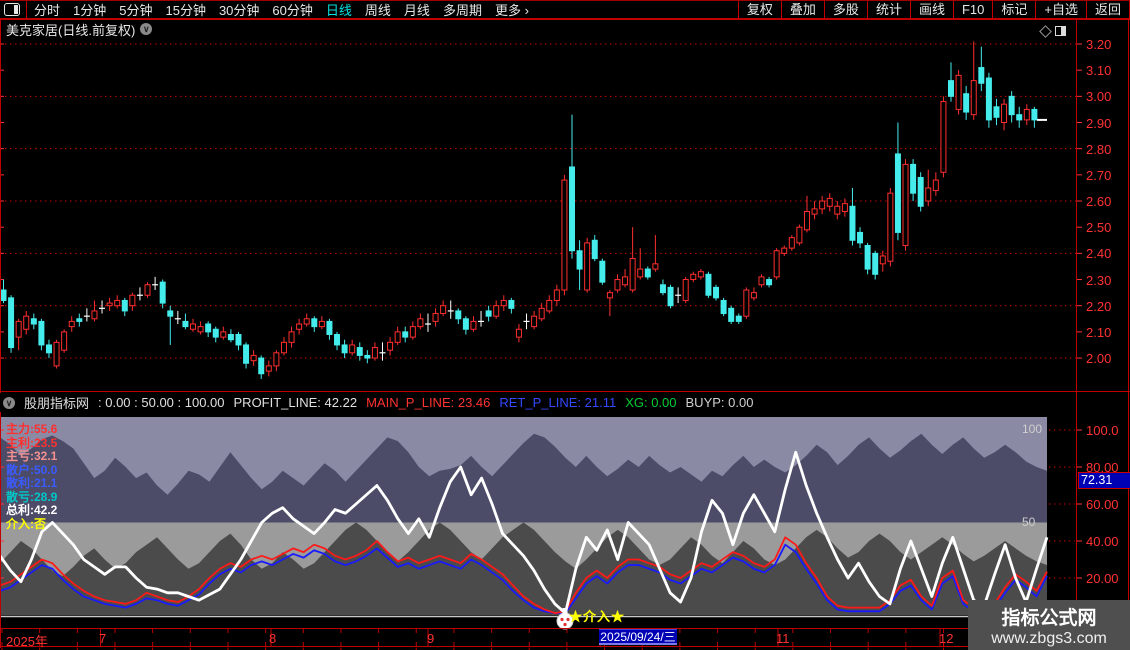 The height and width of the screenshot is (650, 1130). Describe the element at coordinates (32, 483) in the screenshot. I see `indicator-label: 散利:21.1` at that location.